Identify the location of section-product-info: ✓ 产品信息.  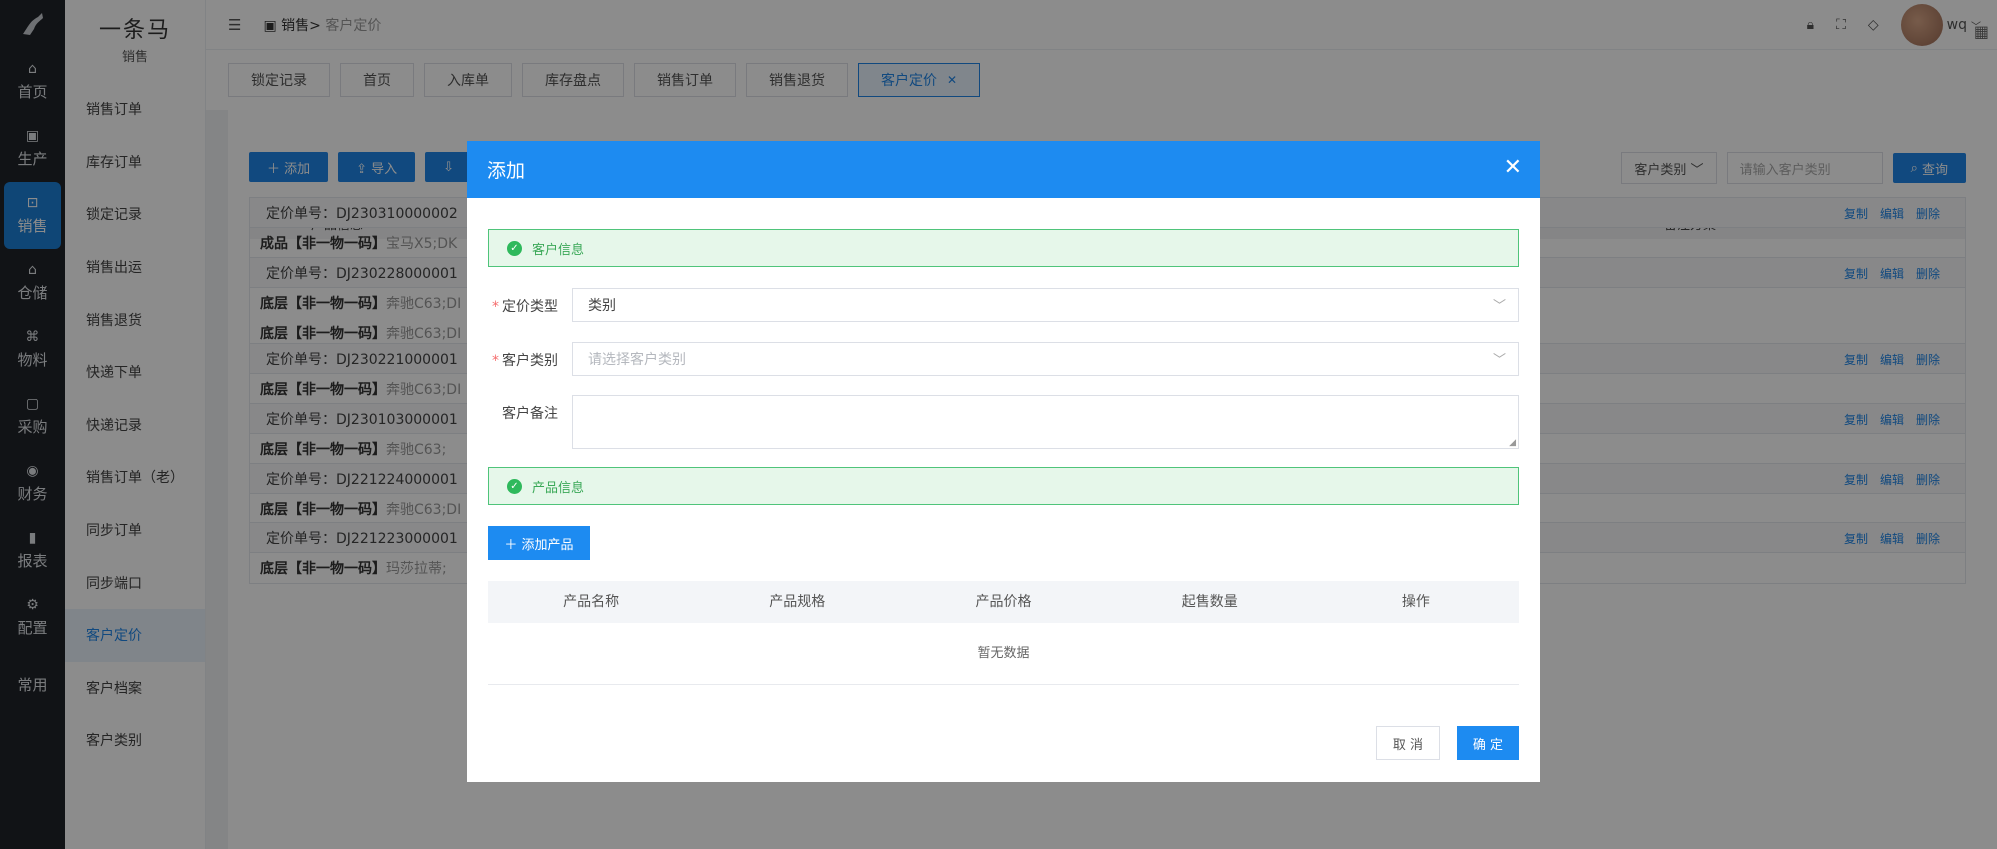
(1003, 486).